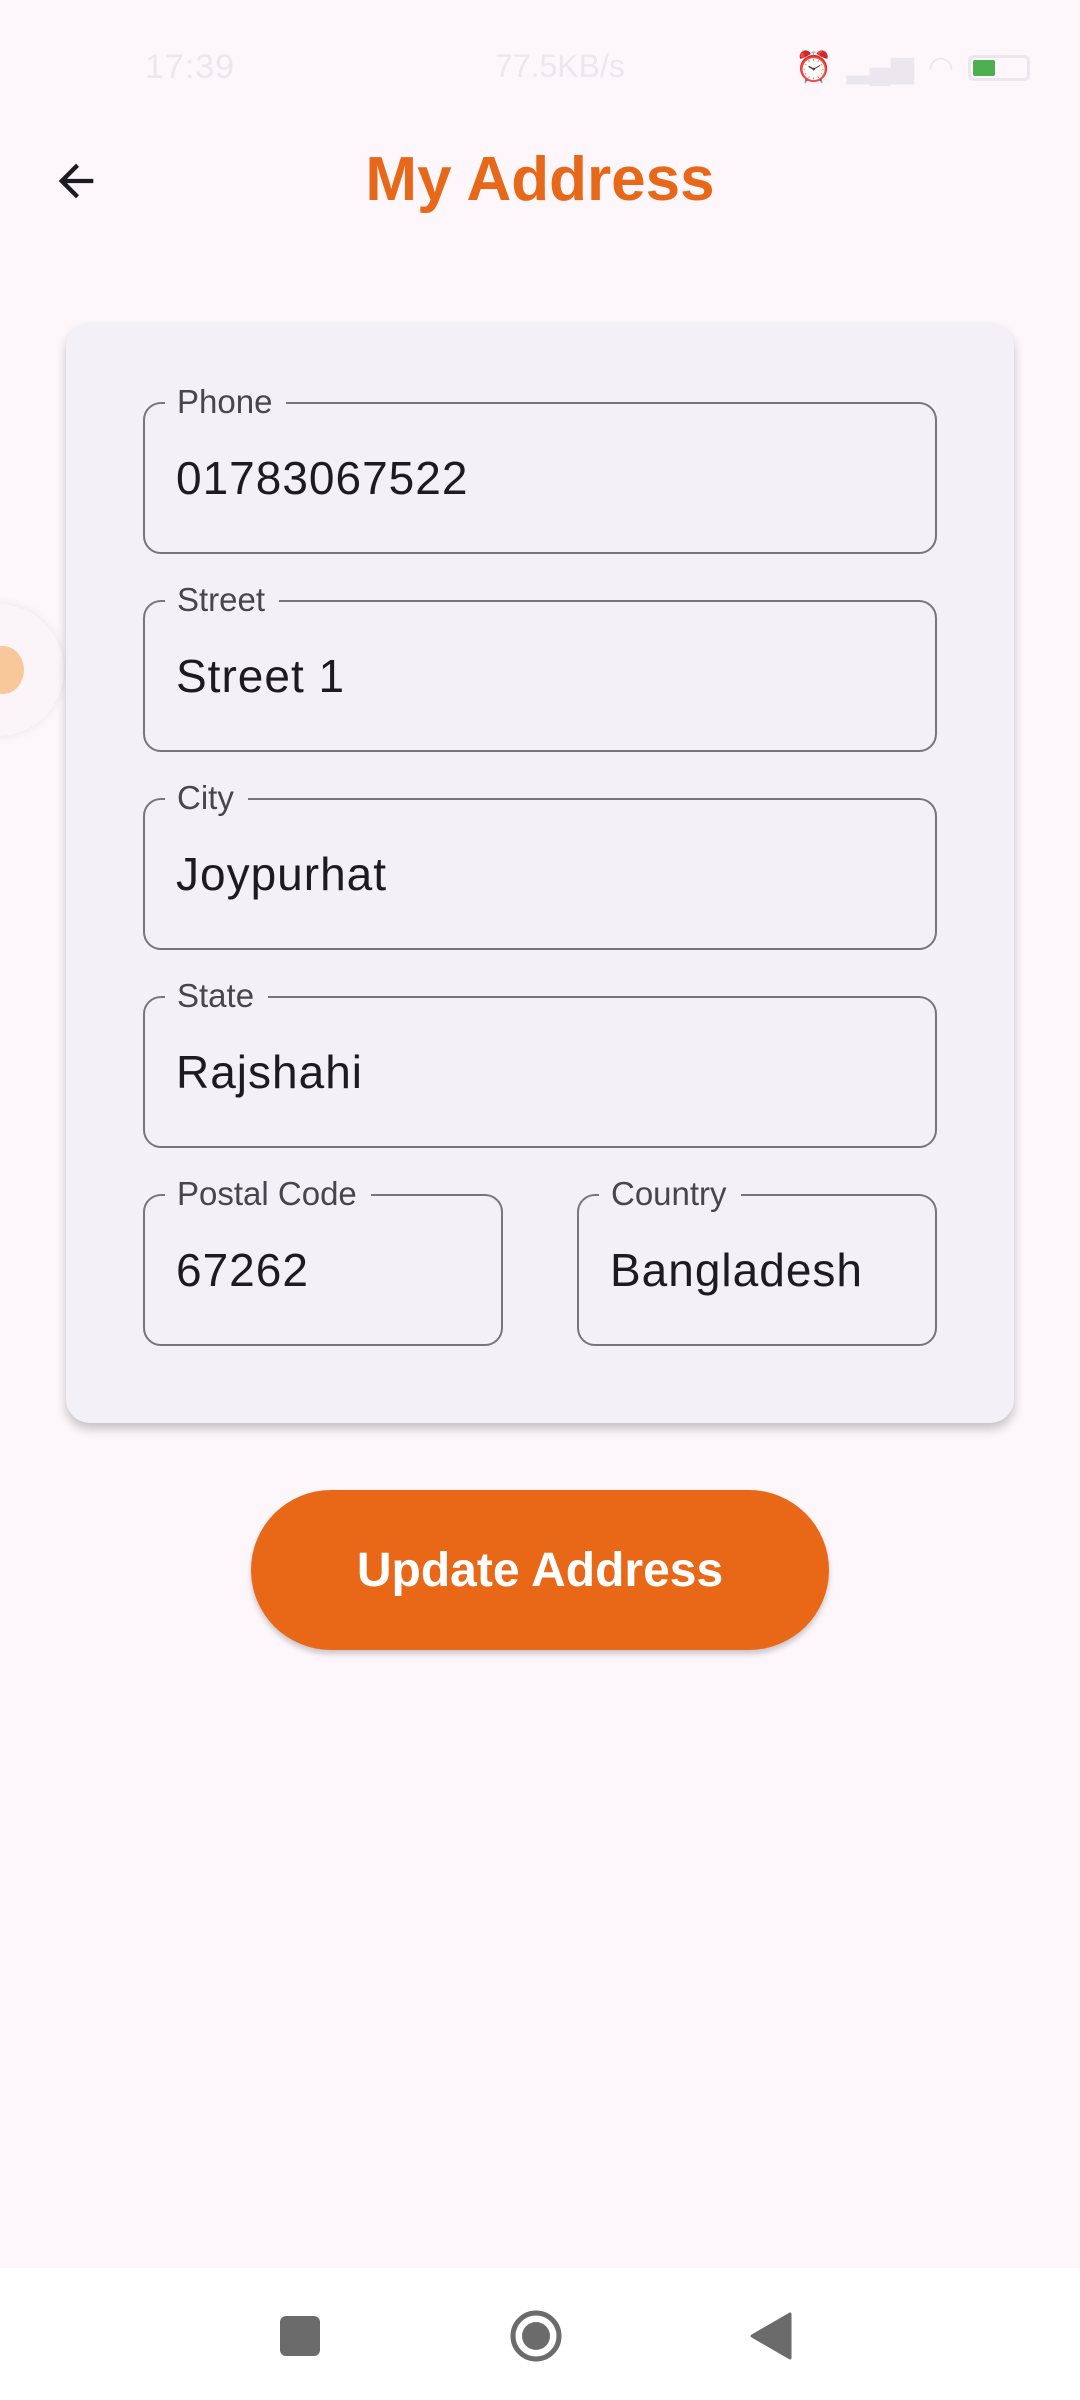 The image size is (1080, 2400). Describe the element at coordinates (880, 67) in the screenshot. I see `signal-icon: ▂▄▆` at that location.